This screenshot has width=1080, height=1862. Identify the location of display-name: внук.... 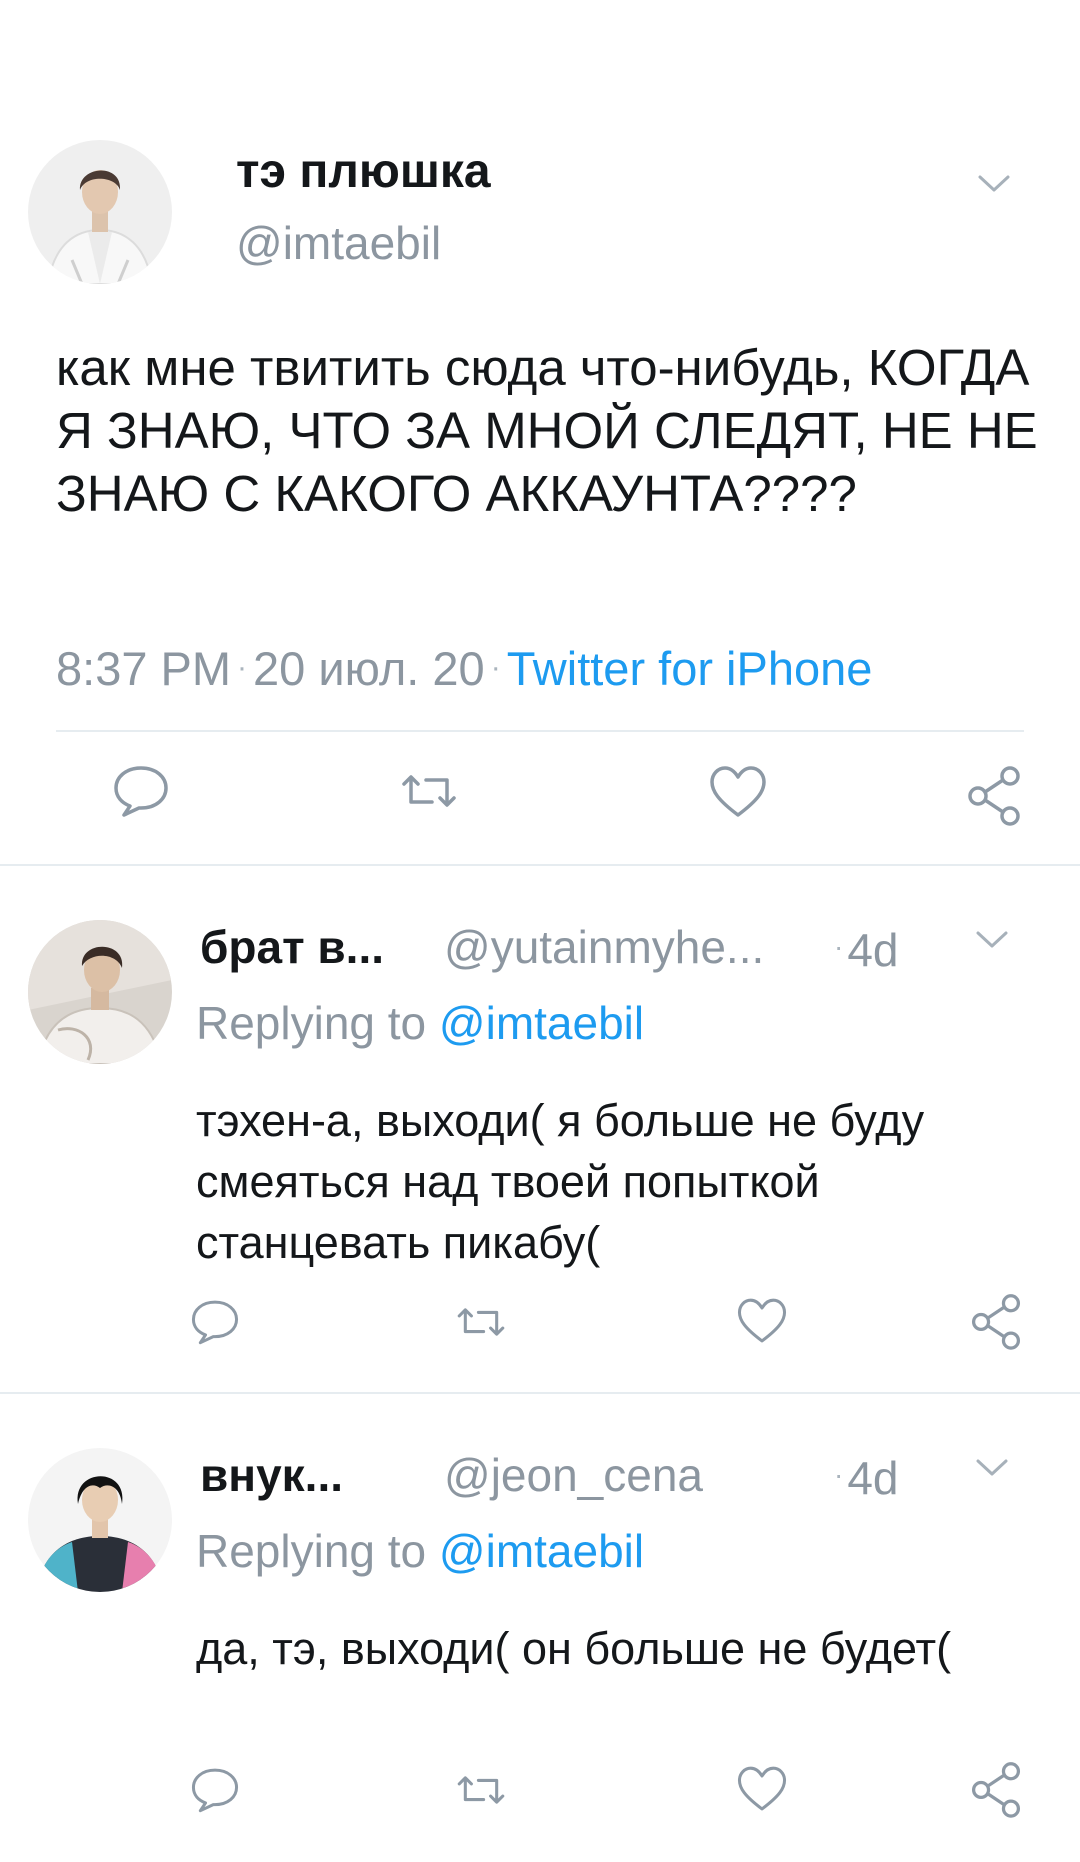
(271, 1475).